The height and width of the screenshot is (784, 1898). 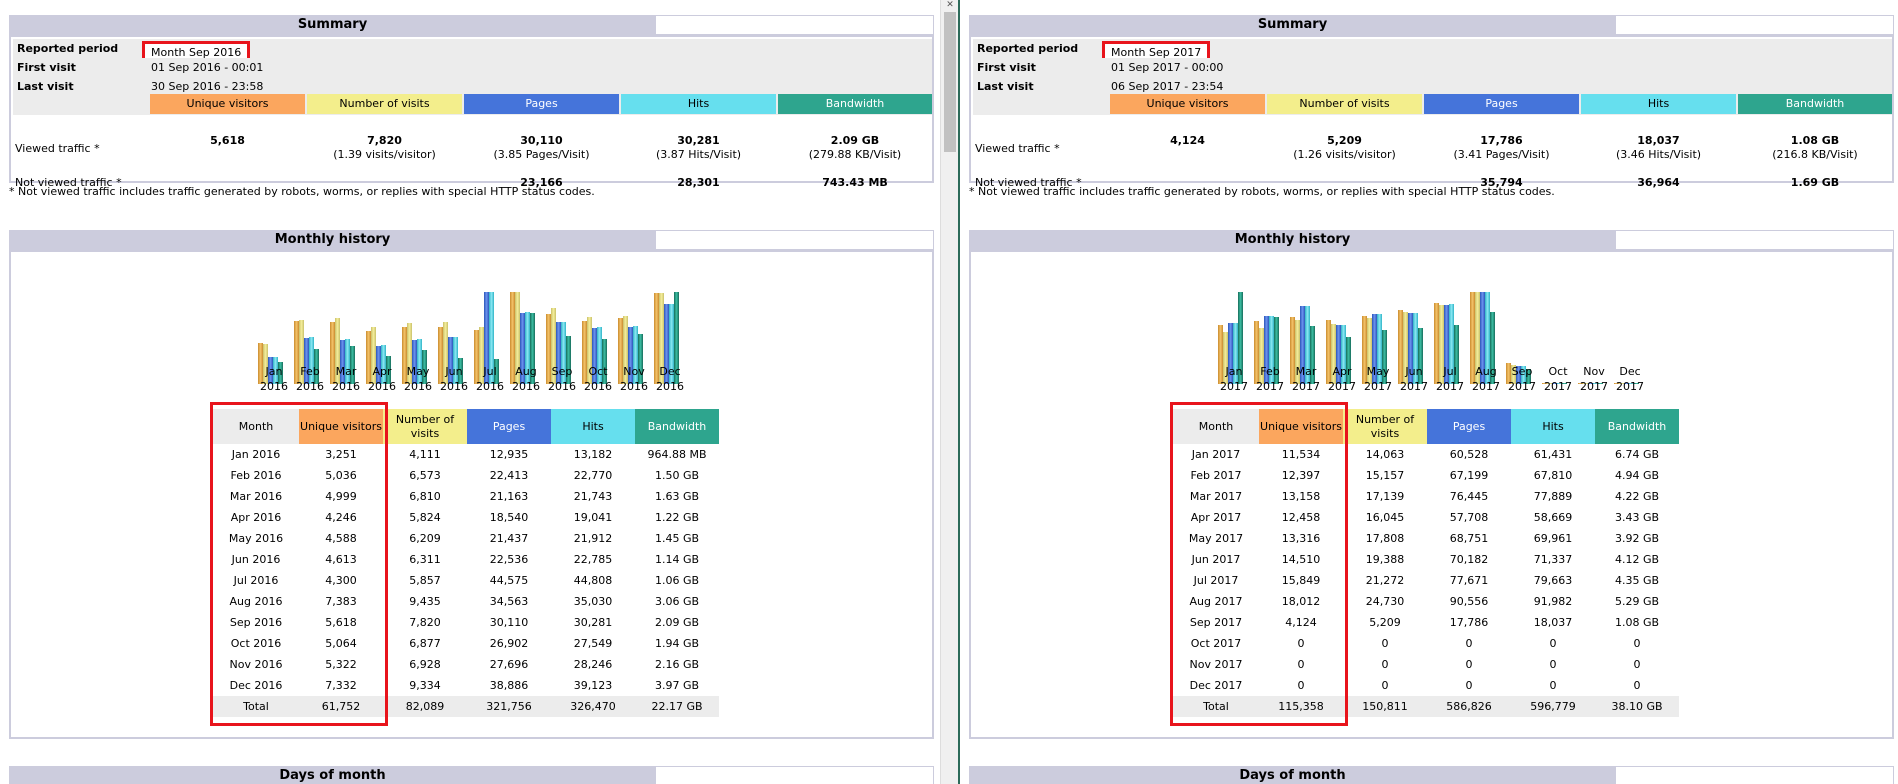 What do you see at coordinates (425, 685) in the screenshot?
I see `cell-visits: 9,334` at bounding box center [425, 685].